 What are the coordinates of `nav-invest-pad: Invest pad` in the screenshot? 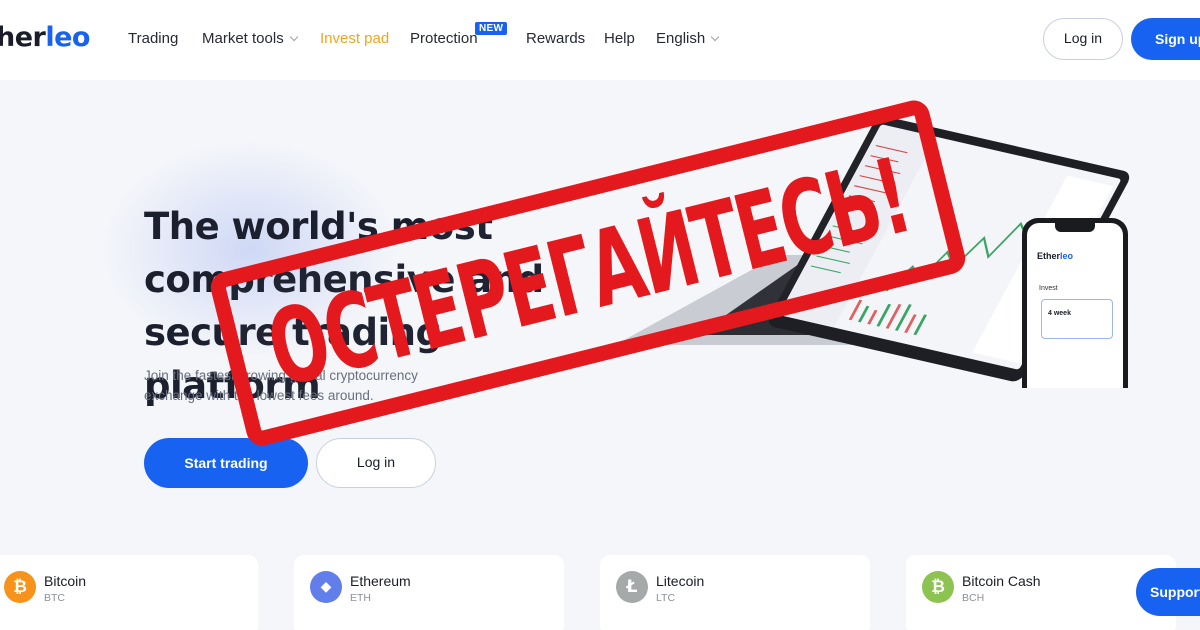 It's located at (354, 38).